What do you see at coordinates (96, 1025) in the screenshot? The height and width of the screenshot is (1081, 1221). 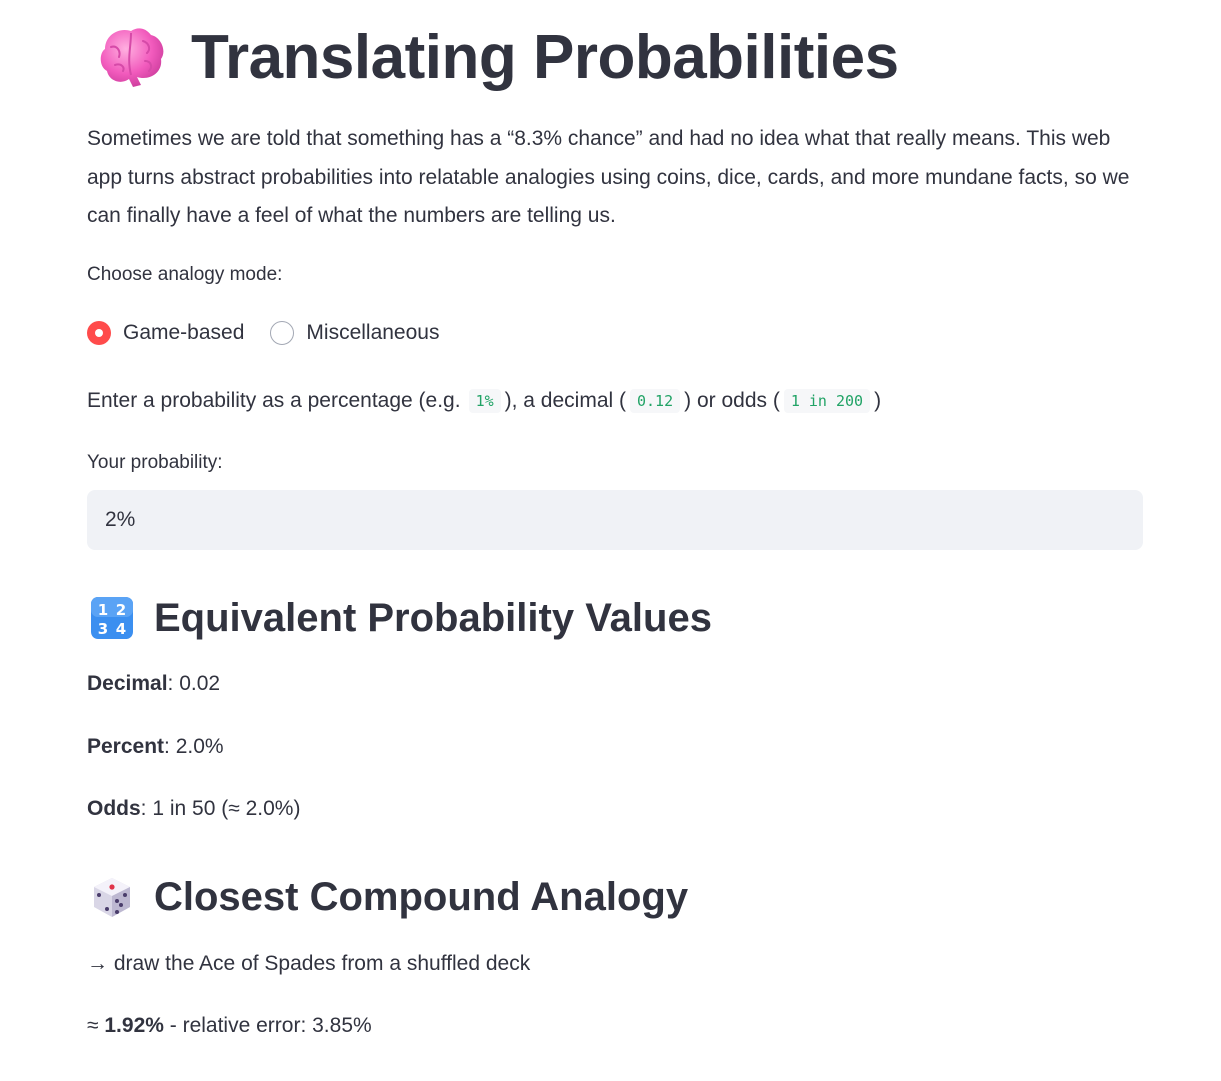 I see `approx-prefix: ≈` at bounding box center [96, 1025].